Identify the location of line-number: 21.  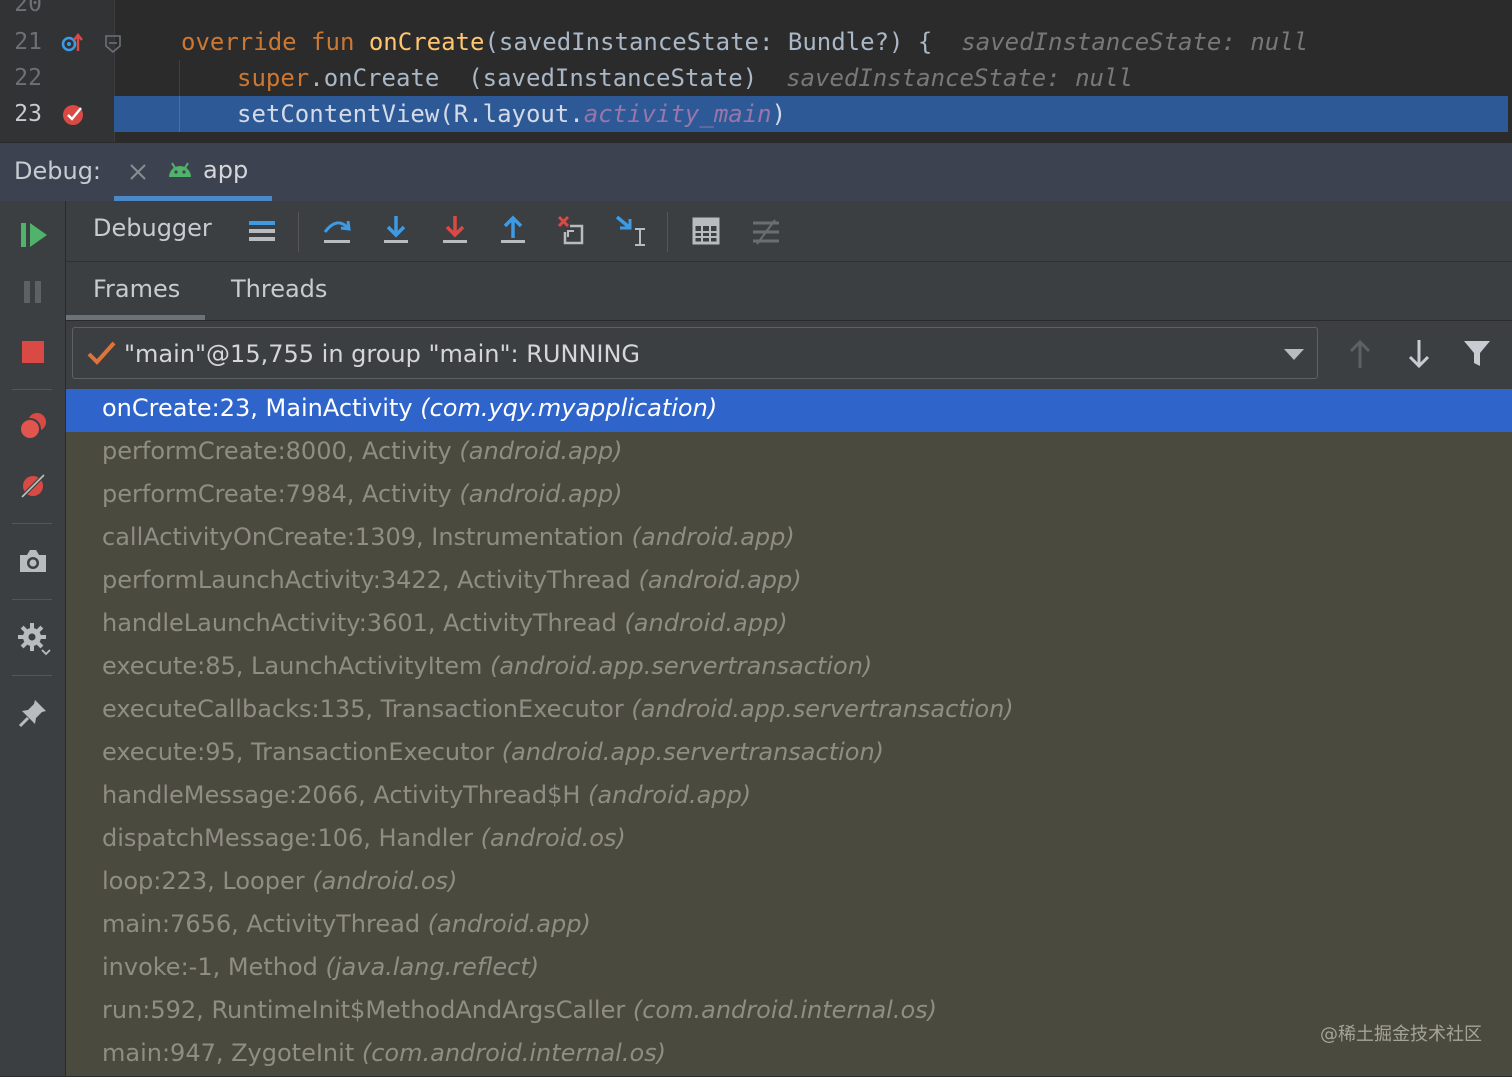
(28, 42).